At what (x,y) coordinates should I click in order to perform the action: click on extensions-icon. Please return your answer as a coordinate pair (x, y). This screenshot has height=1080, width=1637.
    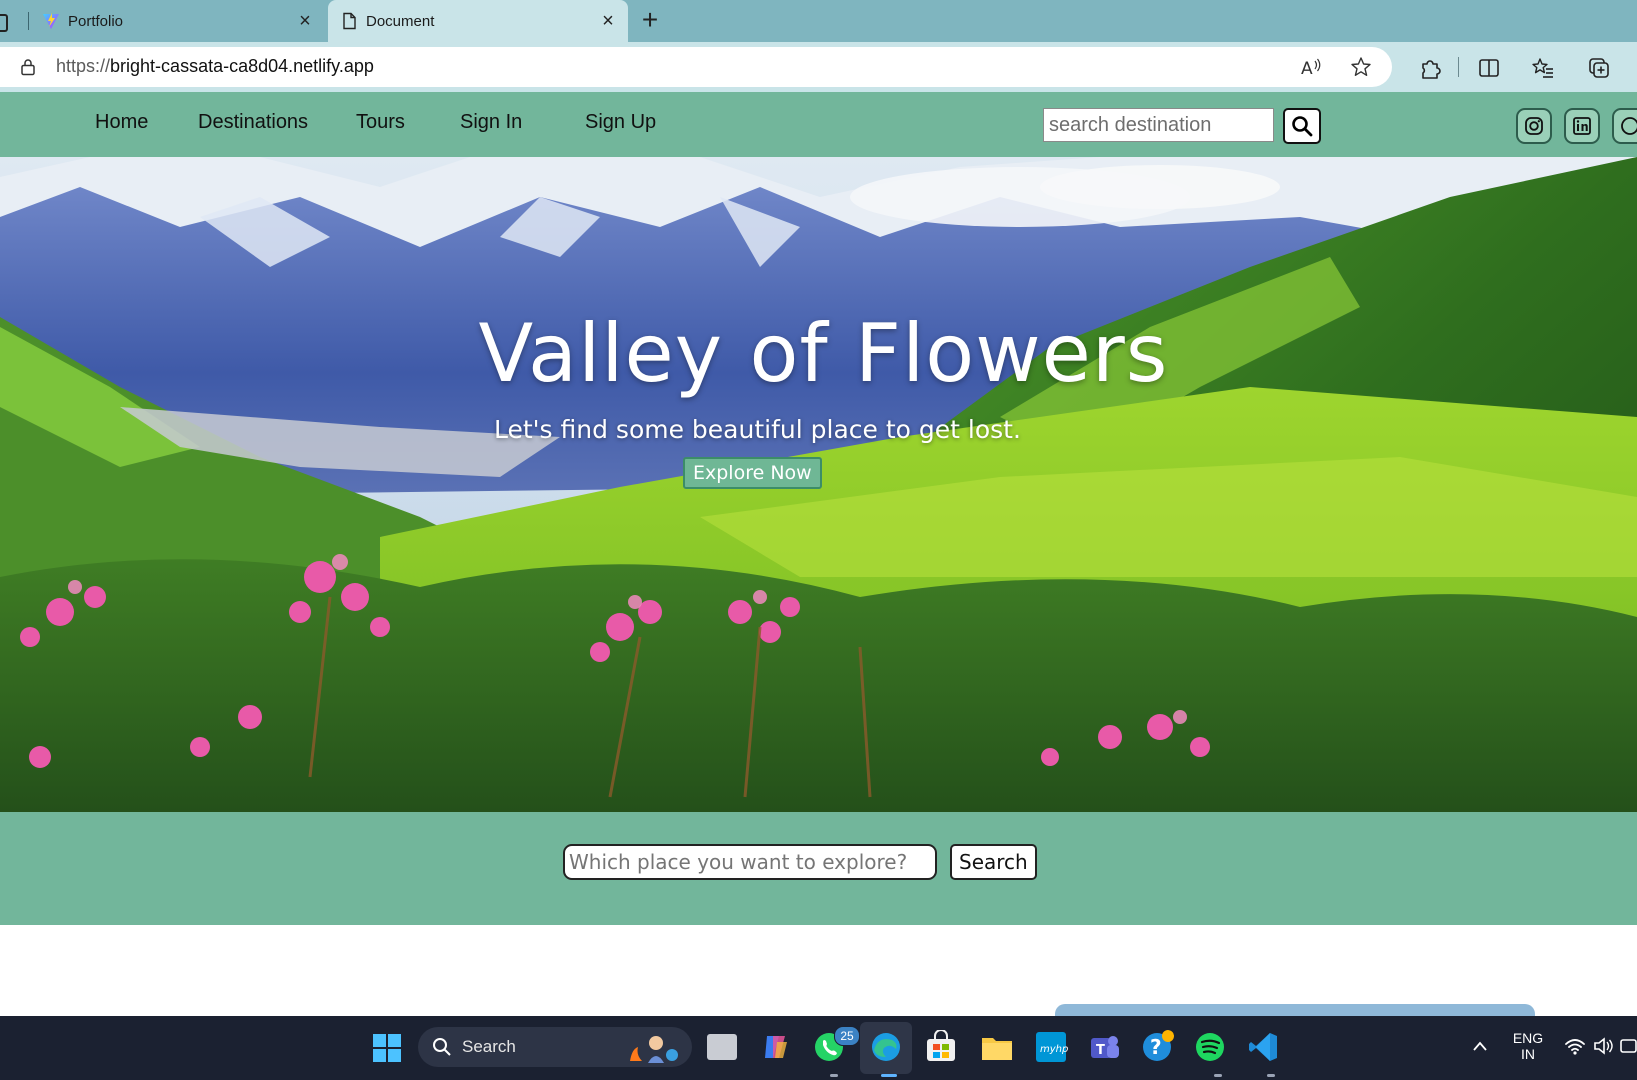
    Looking at the image, I should click on (1430, 68).